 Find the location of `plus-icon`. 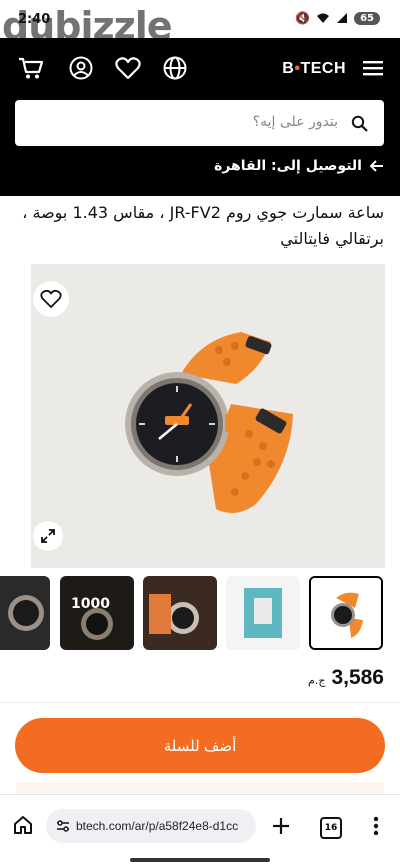

plus-icon is located at coordinates (281, 826).